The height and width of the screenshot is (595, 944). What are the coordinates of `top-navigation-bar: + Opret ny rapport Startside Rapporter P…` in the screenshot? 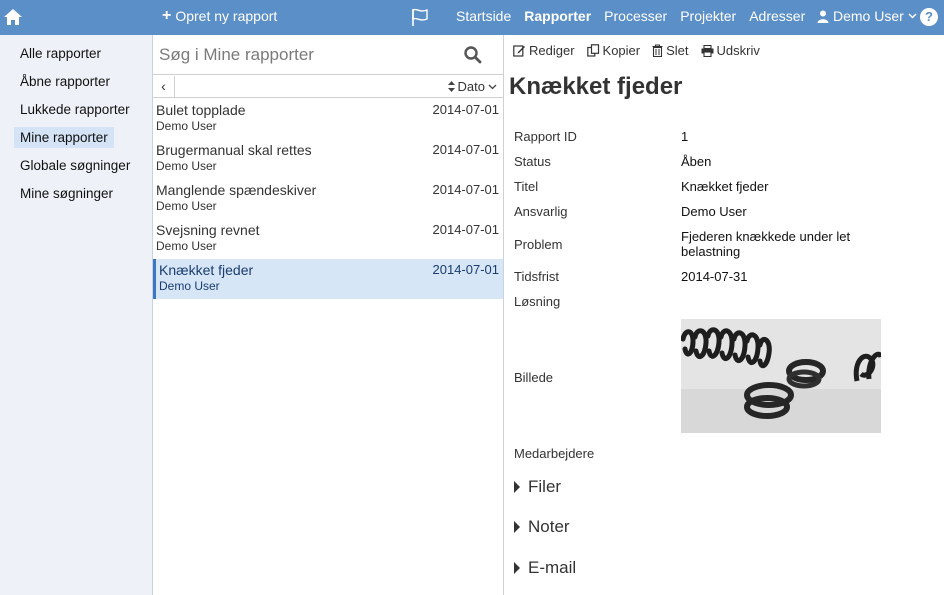 It's located at (472, 17).